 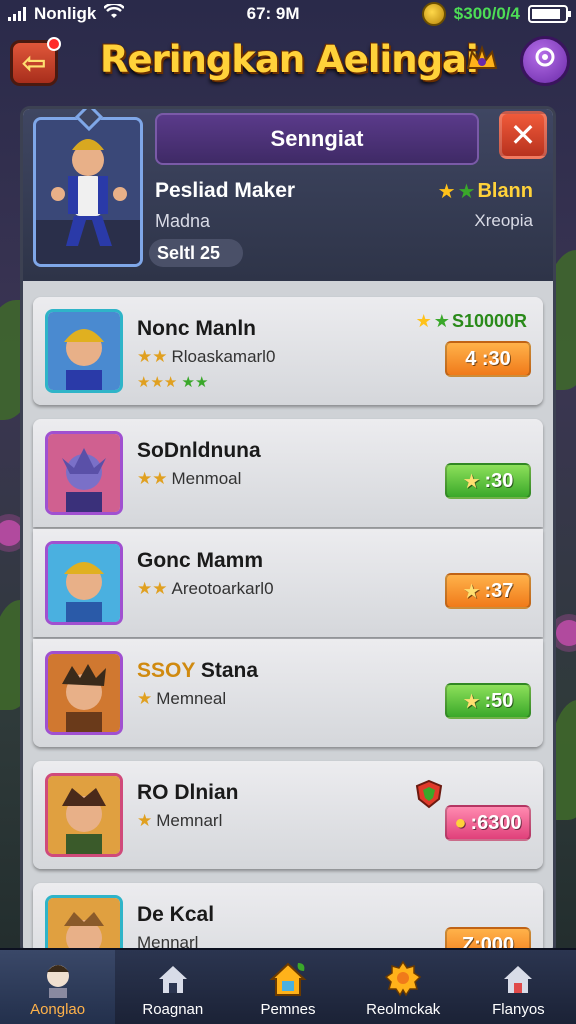 What do you see at coordinates (173, 1009) in the screenshot?
I see `nav-label: Roagnan` at bounding box center [173, 1009].